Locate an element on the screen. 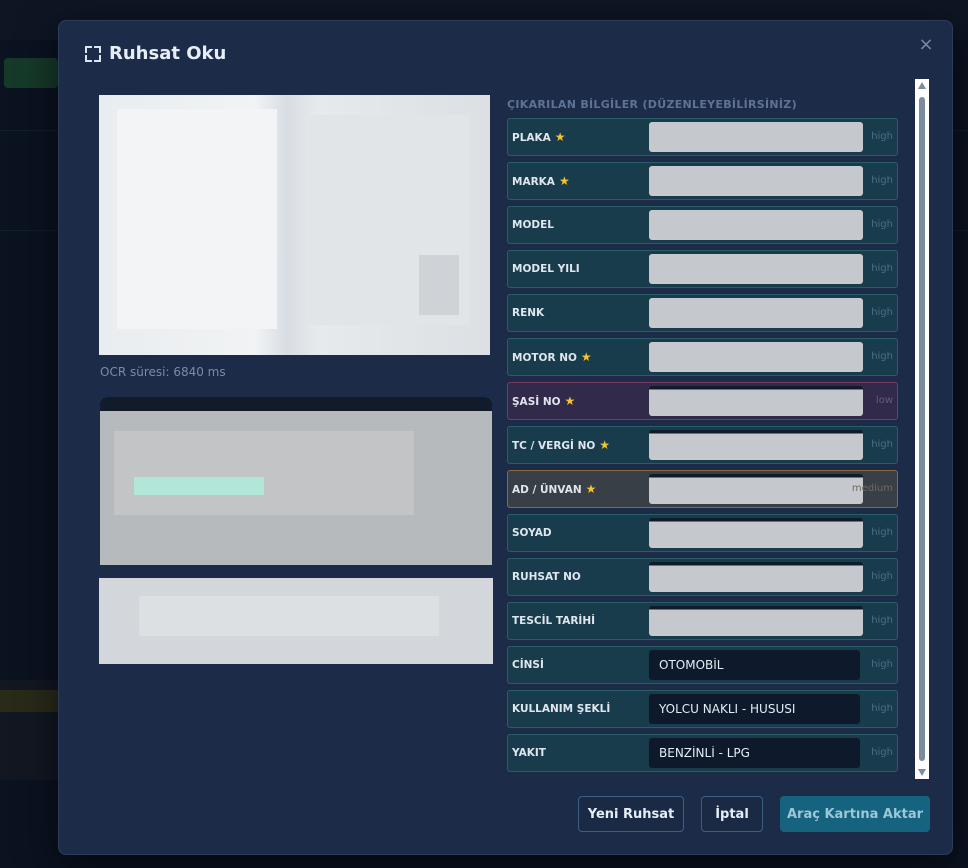  field-label-text: MODEL is located at coordinates (533, 225).